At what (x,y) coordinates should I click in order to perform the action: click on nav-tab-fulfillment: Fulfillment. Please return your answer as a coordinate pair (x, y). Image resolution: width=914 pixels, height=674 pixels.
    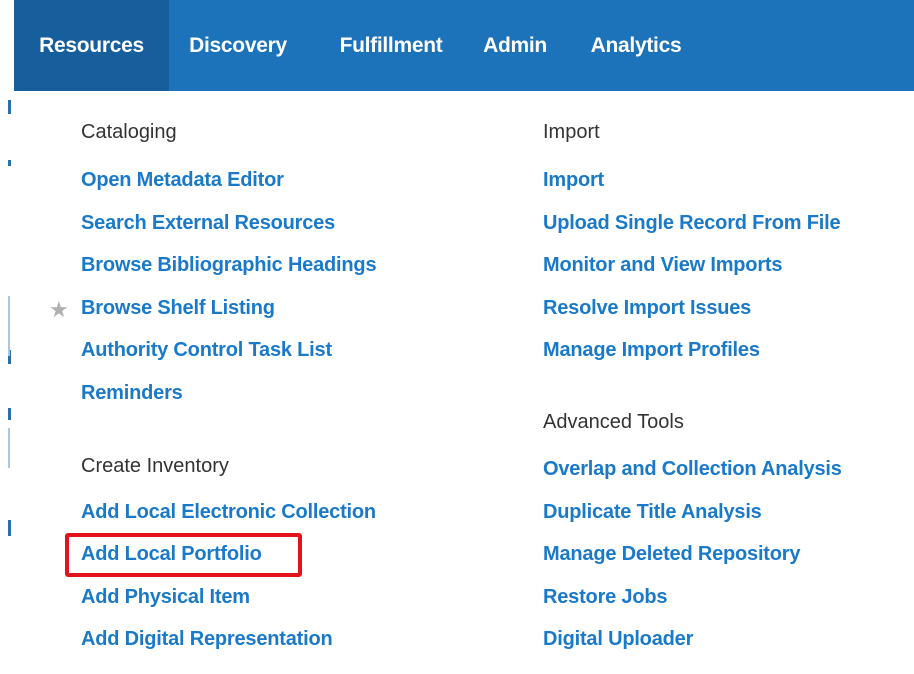
    Looking at the image, I should click on (391, 45).